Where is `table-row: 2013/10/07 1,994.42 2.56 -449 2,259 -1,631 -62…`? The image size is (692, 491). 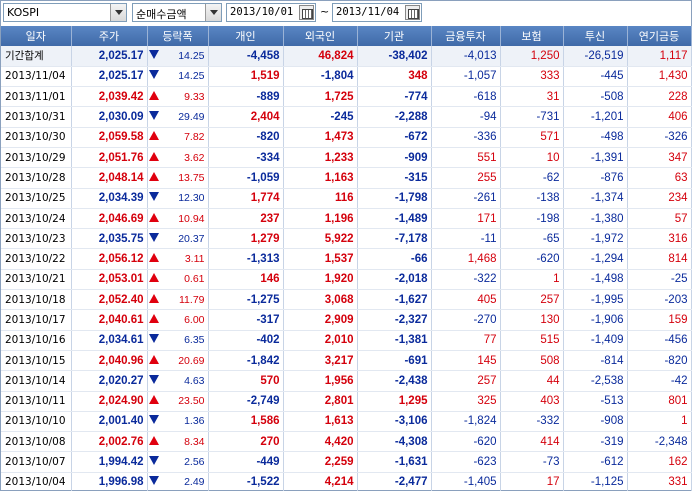
table-row: 2013/10/07 1,994.42 2.56 -449 2,259 -1,631 -62… is located at coordinates (346, 462).